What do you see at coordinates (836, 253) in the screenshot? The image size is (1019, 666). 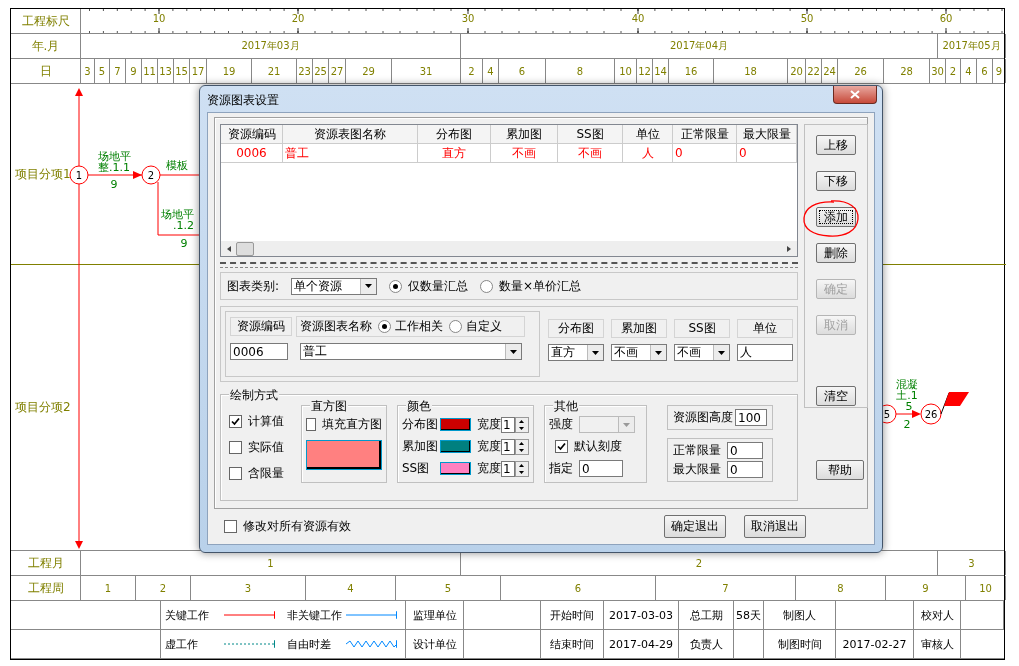 I see `side-button: 删除` at bounding box center [836, 253].